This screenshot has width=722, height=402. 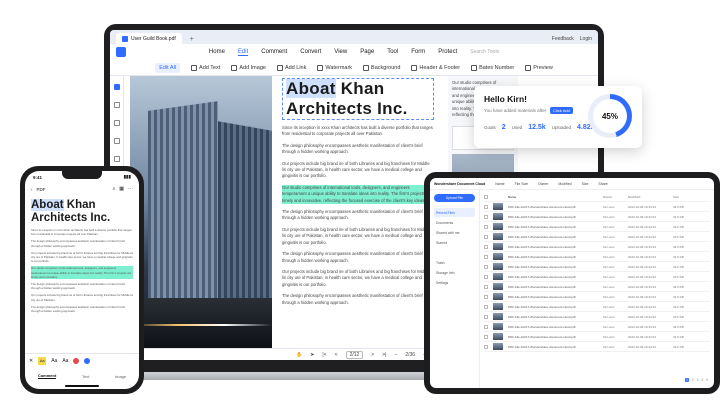 What do you see at coordinates (76, 360) in the screenshot?
I see `red-color-swatch` at bounding box center [76, 360].